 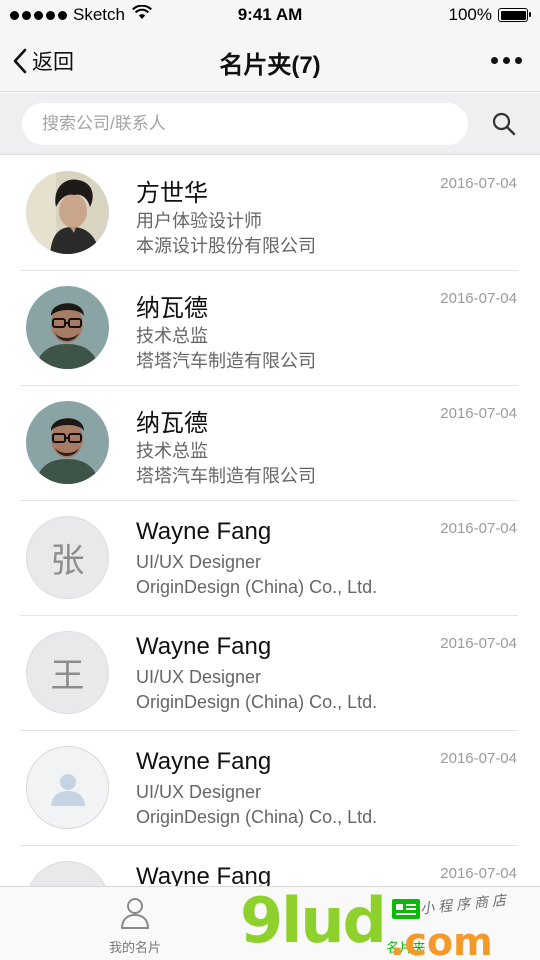 I want to click on avatar-initial: 张, so click(x=67, y=557).